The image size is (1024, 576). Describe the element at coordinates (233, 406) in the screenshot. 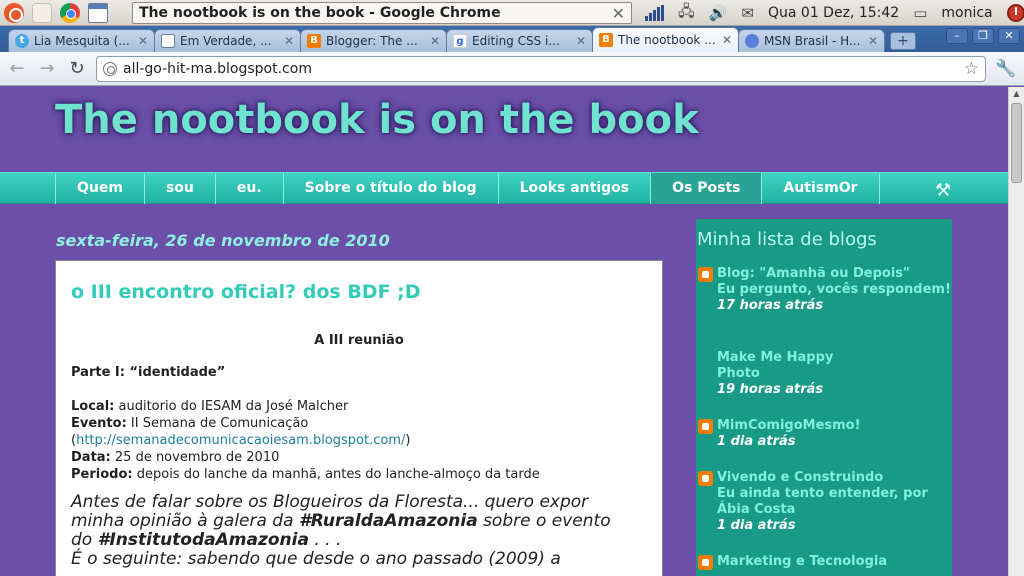

I see `detail-value: auditorio do IESAM da José Malcher` at that location.